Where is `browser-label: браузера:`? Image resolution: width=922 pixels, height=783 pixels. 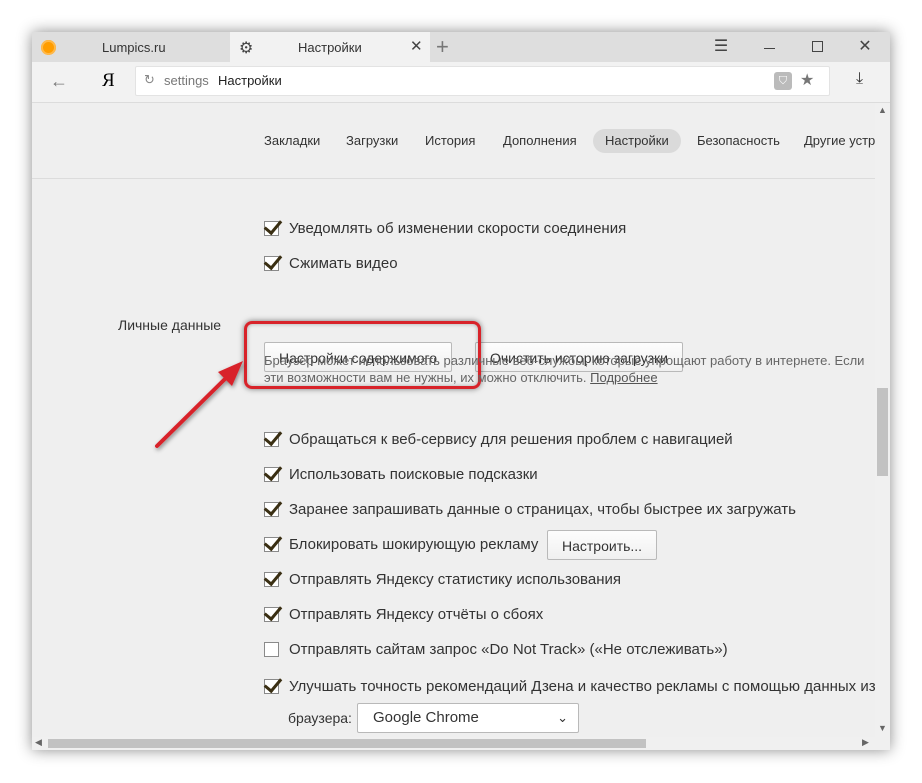
browser-label: браузера: is located at coordinates (320, 718).